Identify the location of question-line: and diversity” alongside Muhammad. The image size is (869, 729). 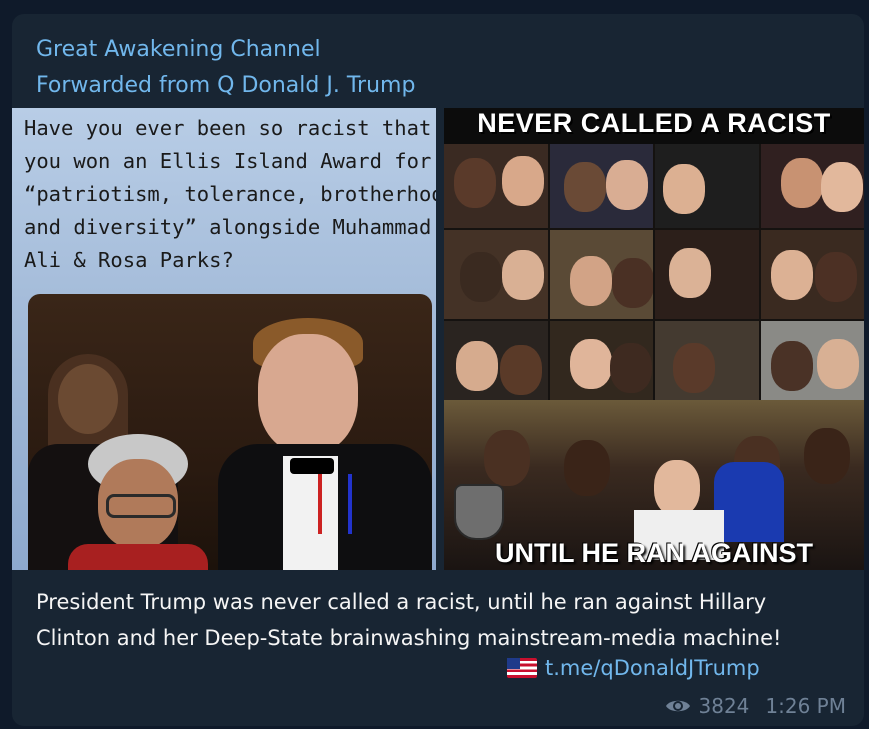
(228, 227).